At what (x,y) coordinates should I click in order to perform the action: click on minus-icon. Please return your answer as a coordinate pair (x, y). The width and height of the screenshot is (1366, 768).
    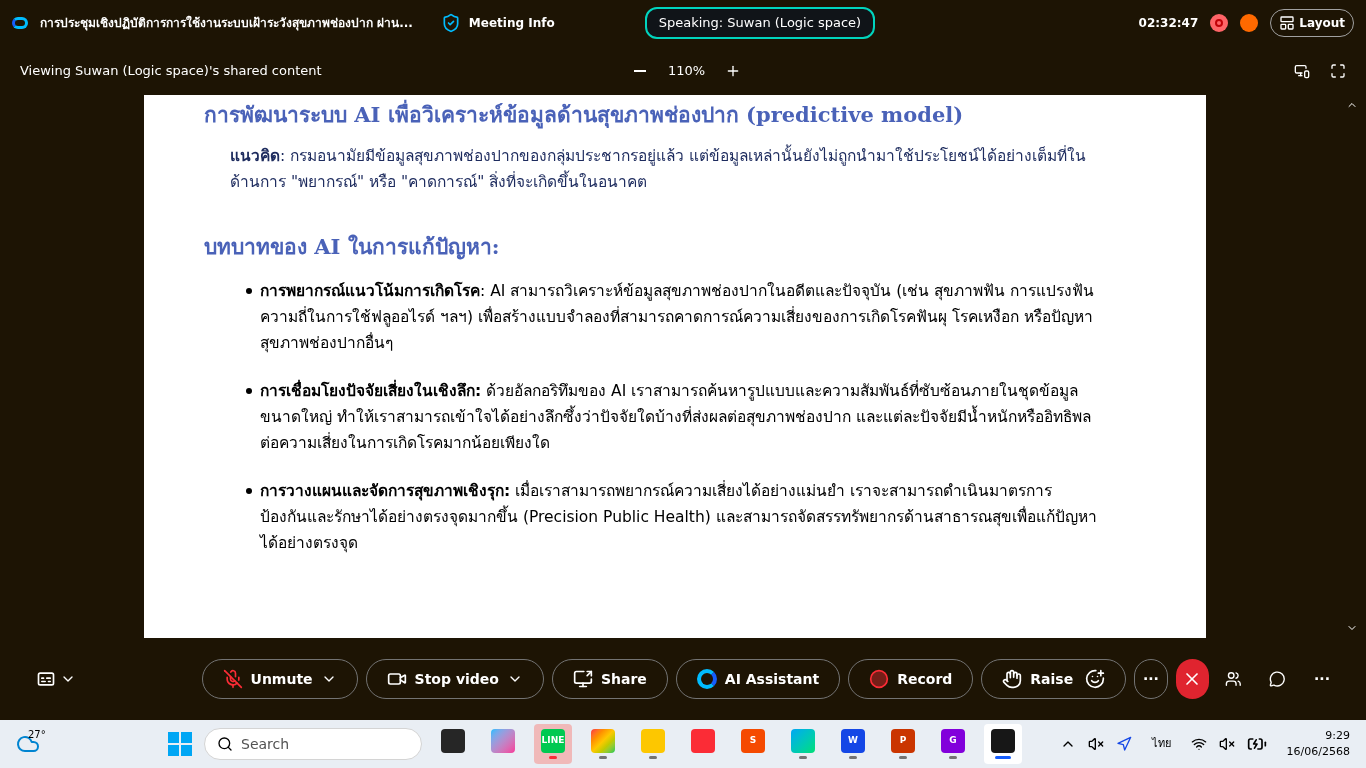
    Looking at the image, I should click on (640, 70).